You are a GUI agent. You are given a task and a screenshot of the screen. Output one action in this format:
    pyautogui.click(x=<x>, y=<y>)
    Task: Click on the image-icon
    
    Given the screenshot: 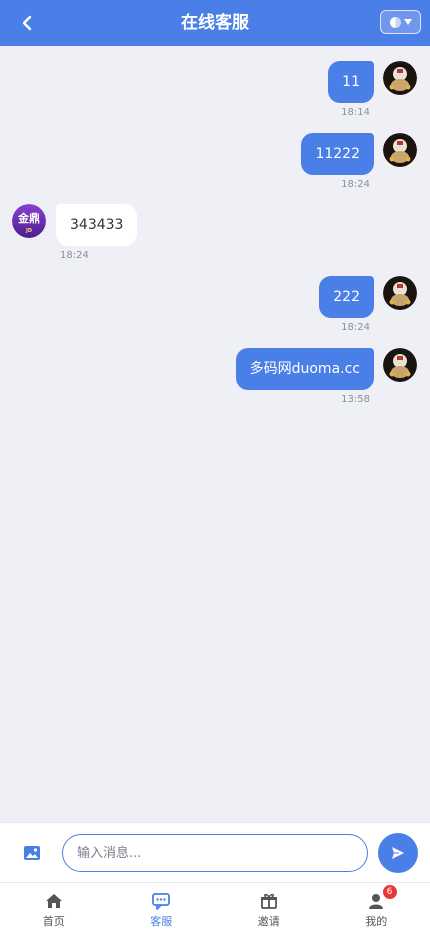 What is the action you would take?
    pyautogui.click(x=32, y=853)
    